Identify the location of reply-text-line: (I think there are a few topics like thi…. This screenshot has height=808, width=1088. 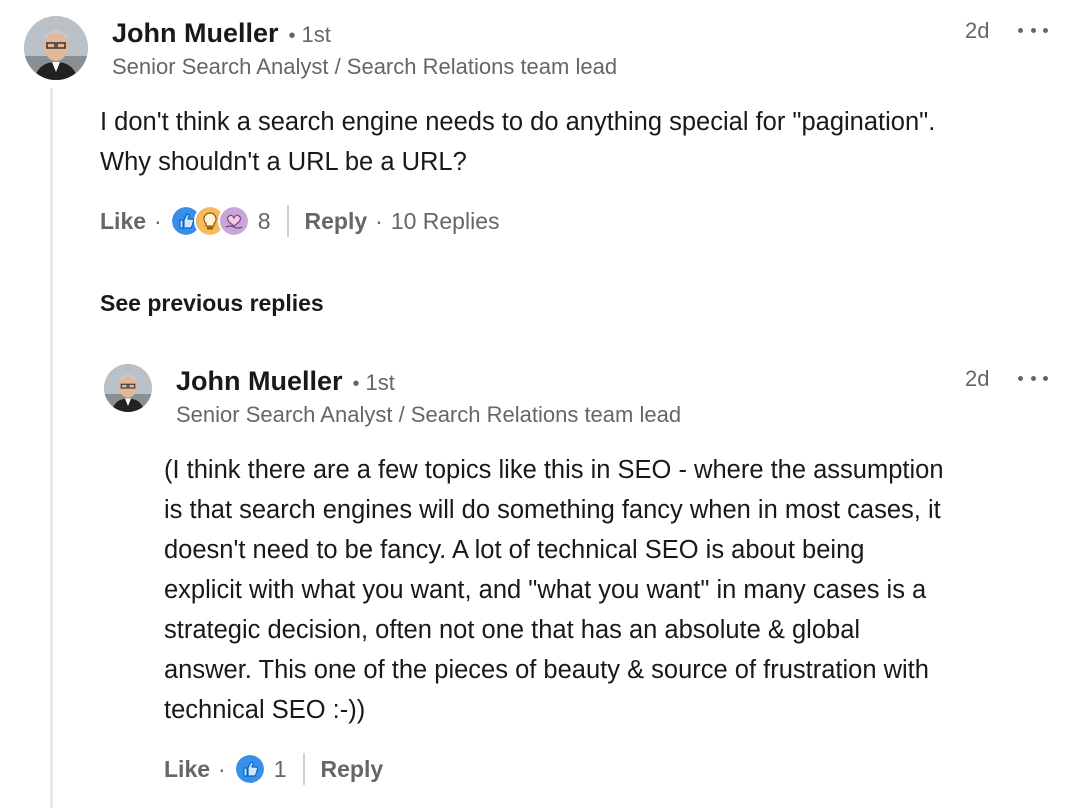
(554, 470).